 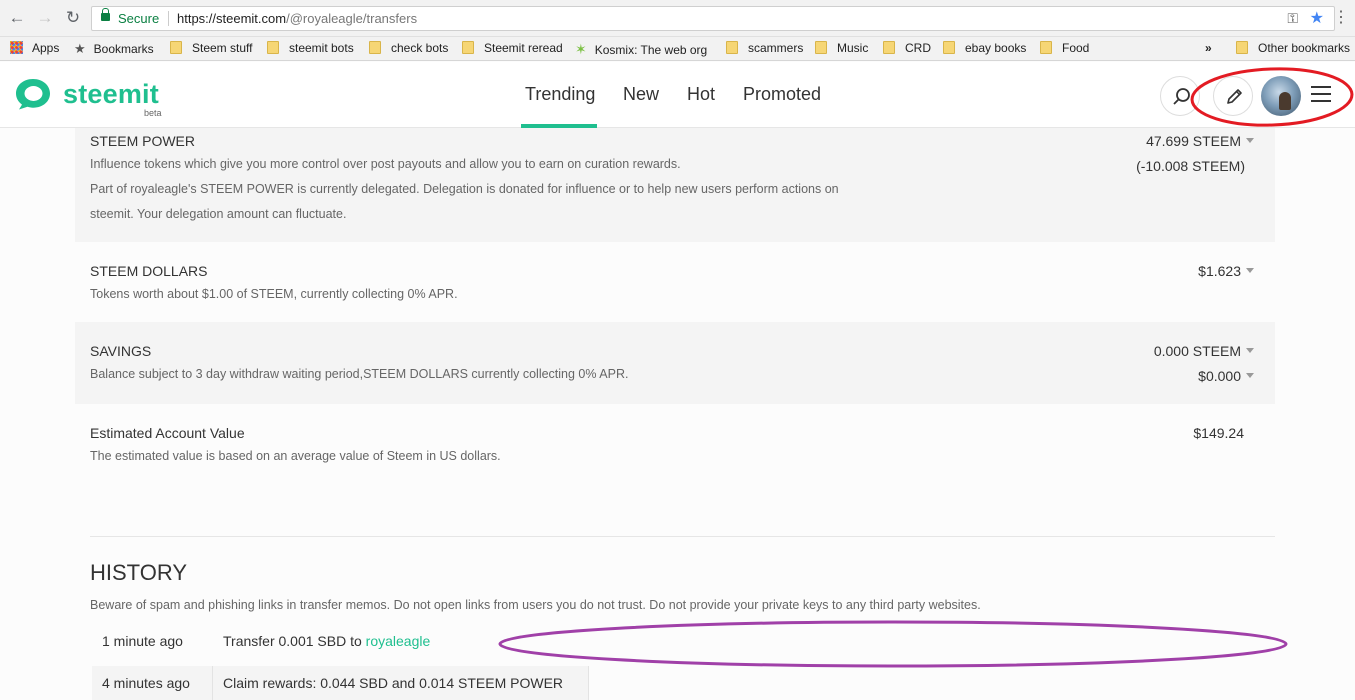 What do you see at coordinates (907, 48) in the screenshot?
I see `bookmark-crd: CRD` at bounding box center [907, 48].